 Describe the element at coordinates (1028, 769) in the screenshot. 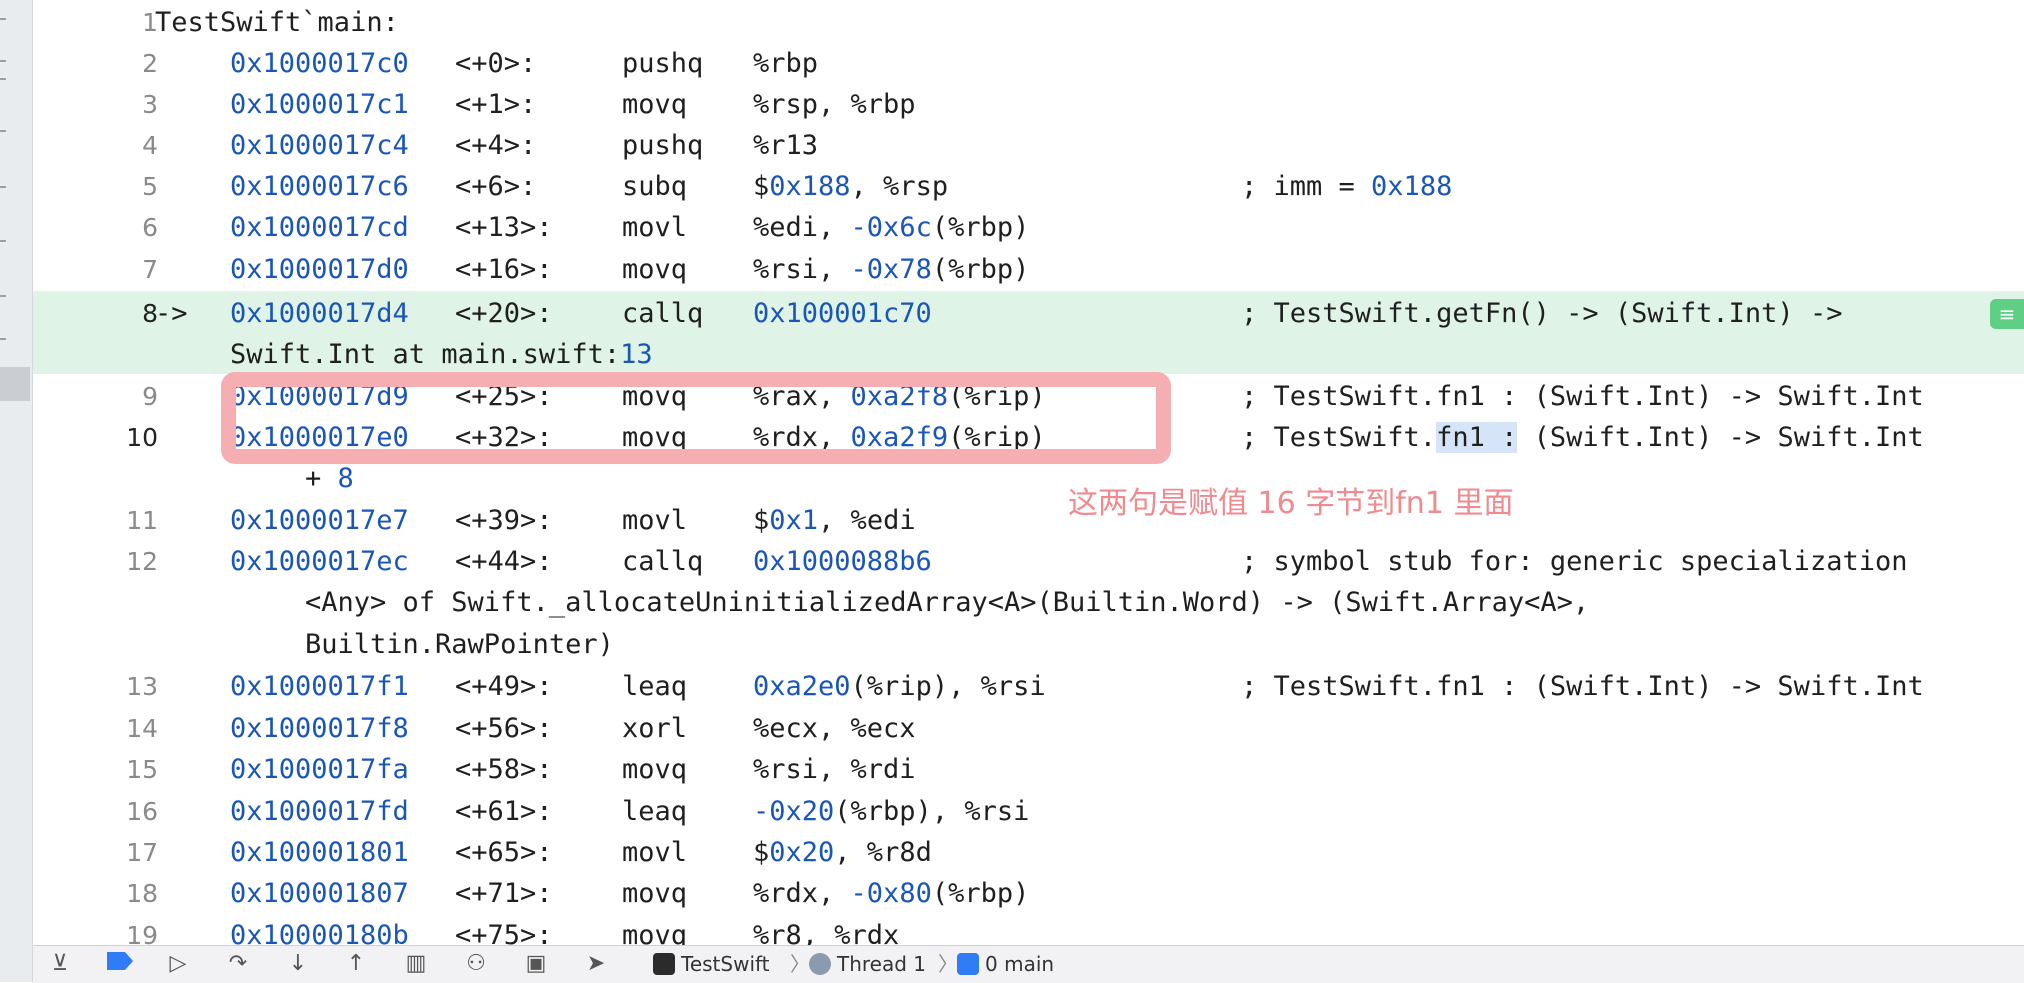

I see `code-line-15: 15 0x1000017fa <+58>: movq %rsi, %rdi` at that location.